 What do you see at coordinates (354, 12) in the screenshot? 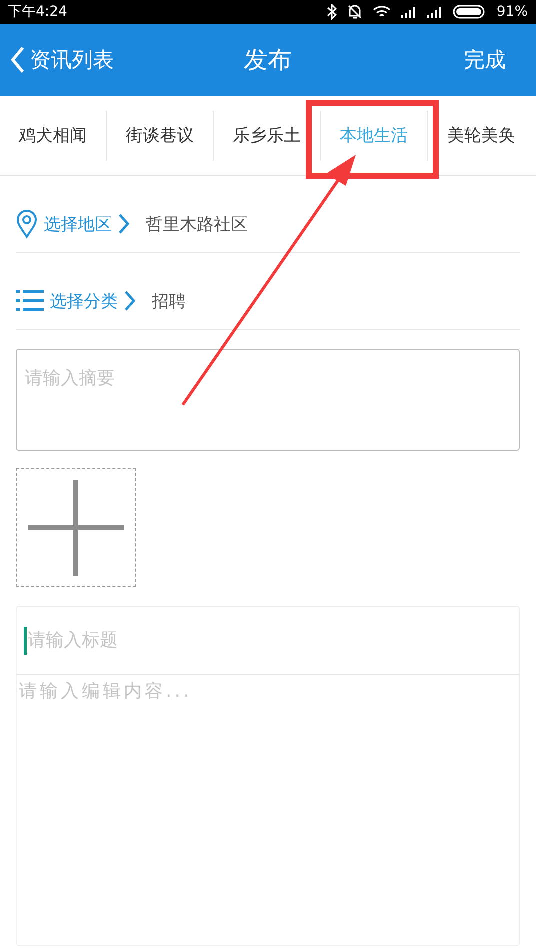
I see `muted-bell-icon` at bounding box center [354, 12].